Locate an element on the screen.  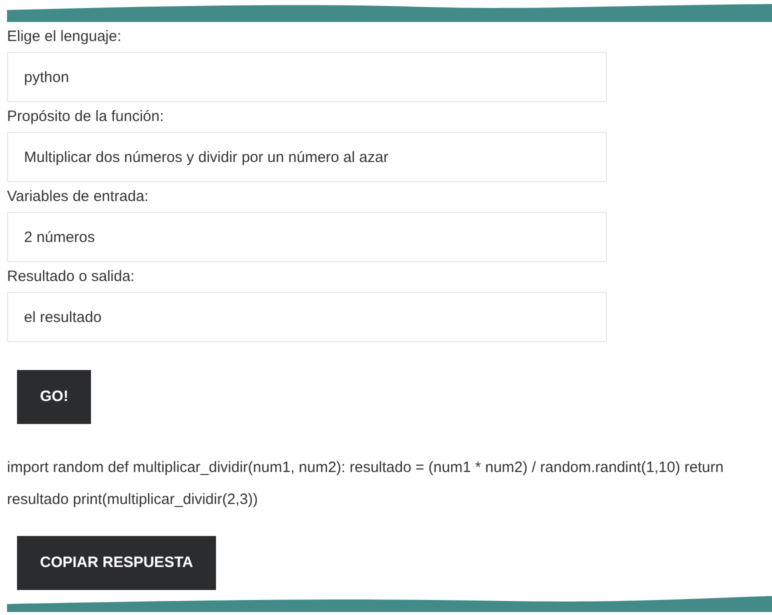
field-label: Variables de entrada: is located at coordinates (78, 197).